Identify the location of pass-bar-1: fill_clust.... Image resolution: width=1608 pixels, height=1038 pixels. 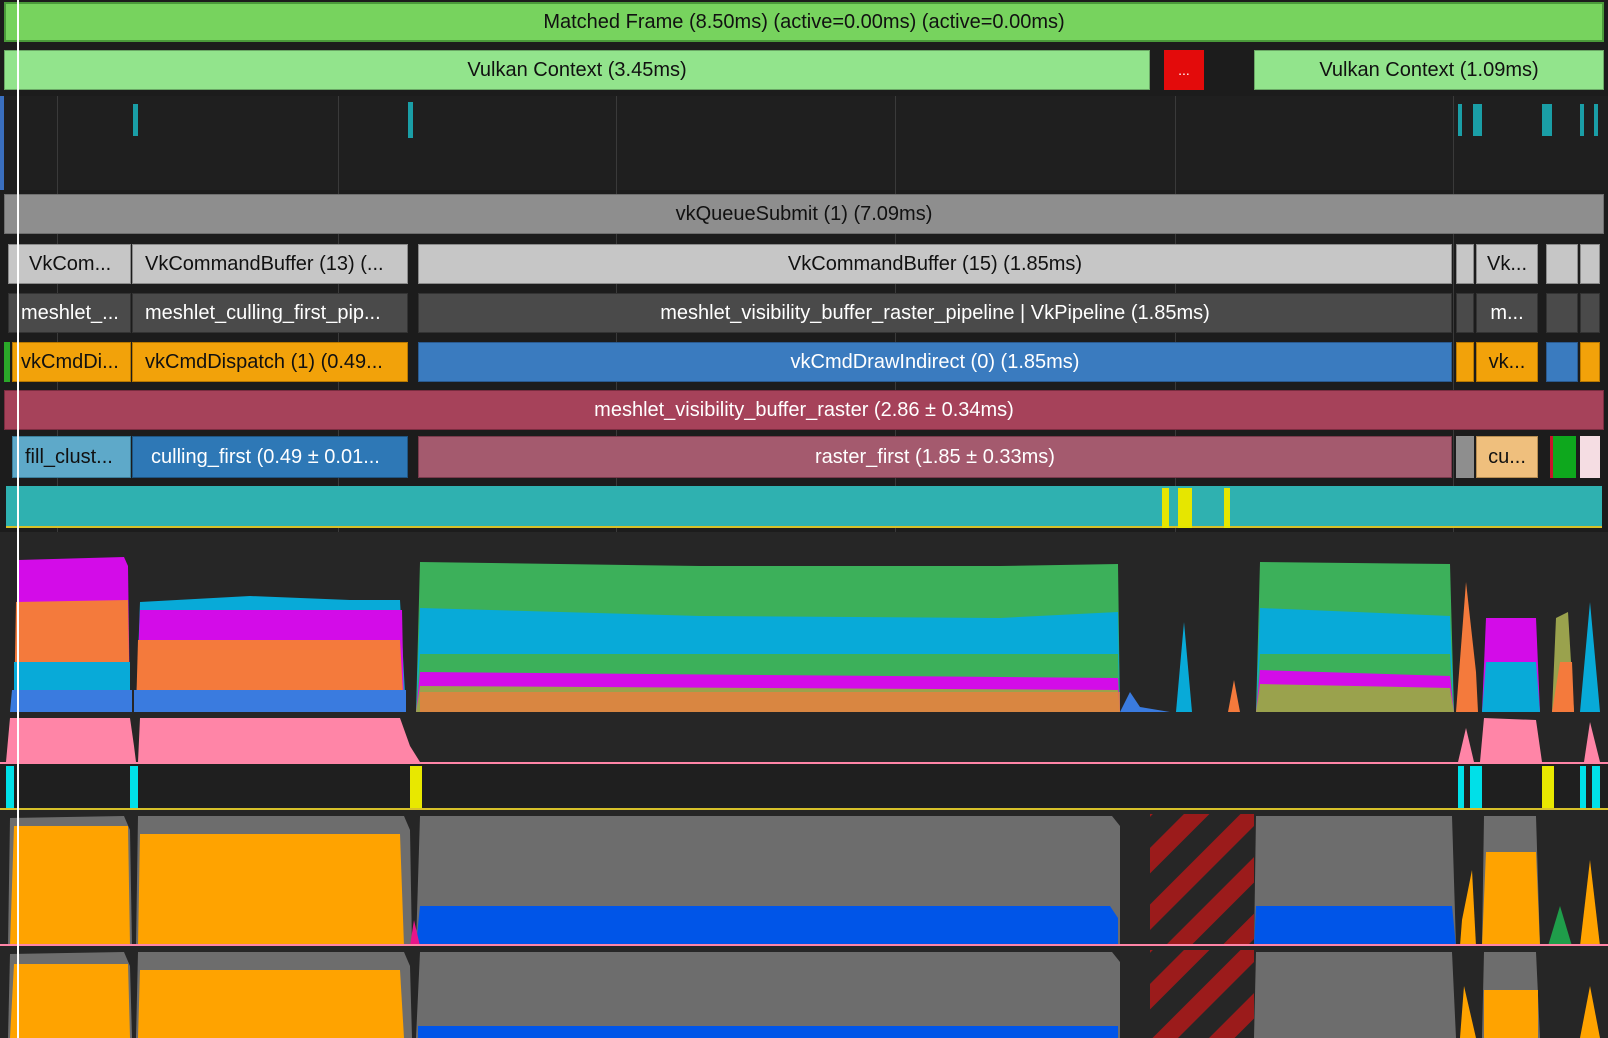
(71, 457).